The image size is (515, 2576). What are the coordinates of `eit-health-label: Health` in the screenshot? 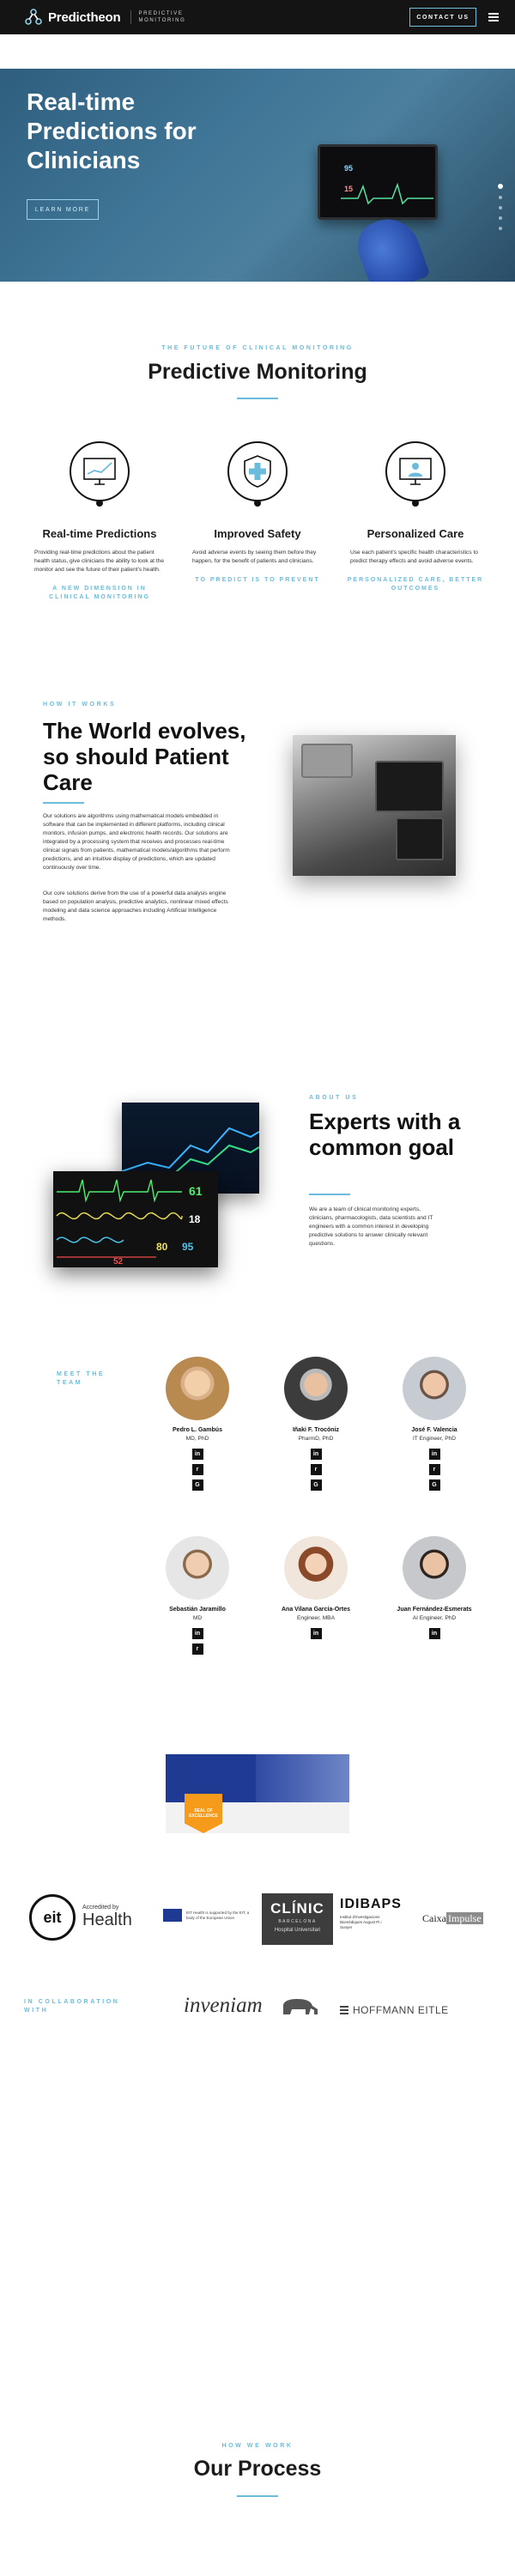 It's located at (107, 1920).